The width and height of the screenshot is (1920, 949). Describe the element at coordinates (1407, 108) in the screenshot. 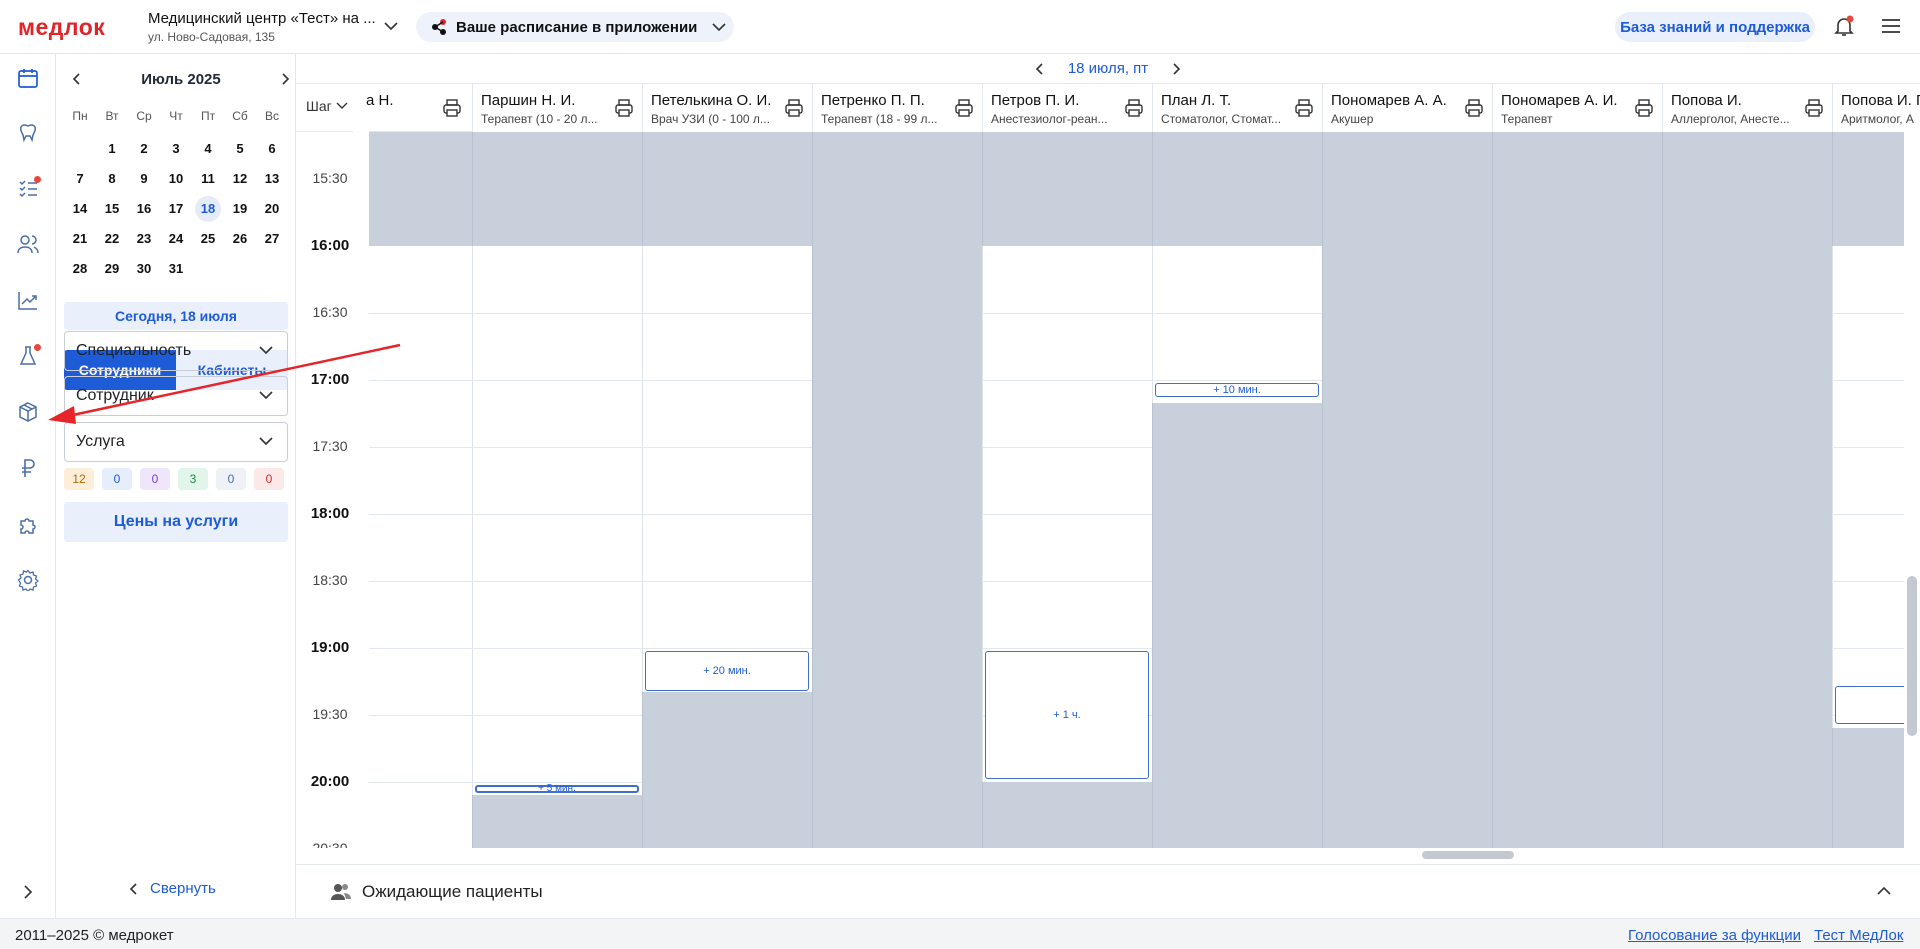

I see `doctor-header: Пономарев А. А. Акушер` at that location.